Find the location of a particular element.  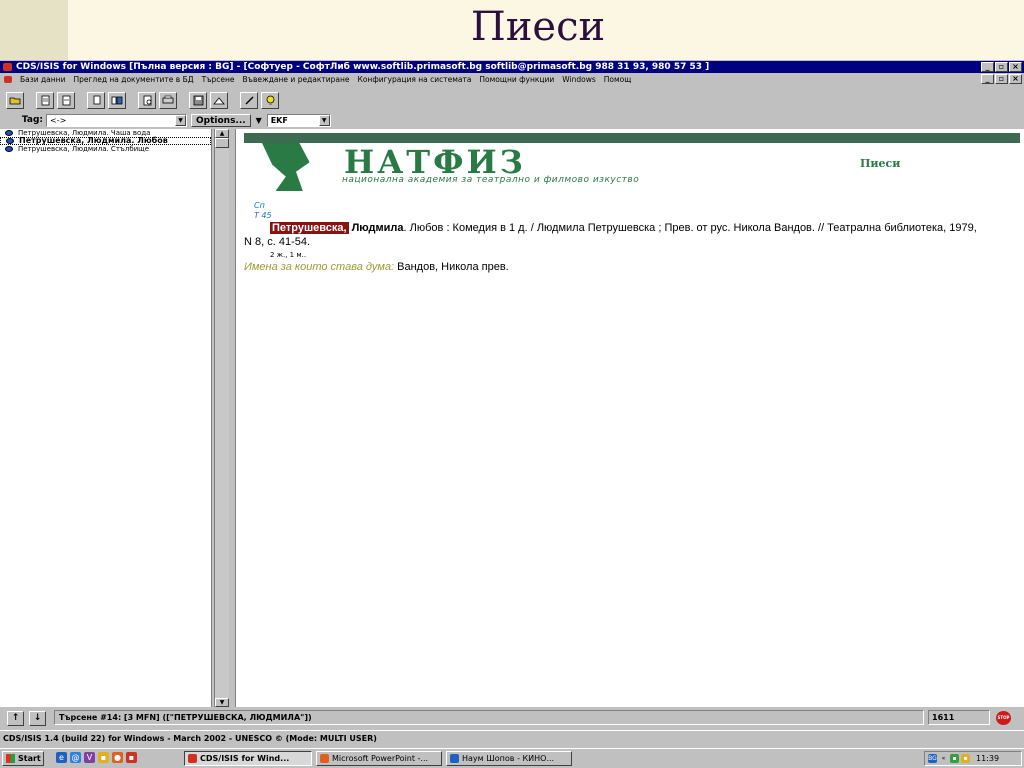

menu-windows: Windows is located at coordinates (578, 79).